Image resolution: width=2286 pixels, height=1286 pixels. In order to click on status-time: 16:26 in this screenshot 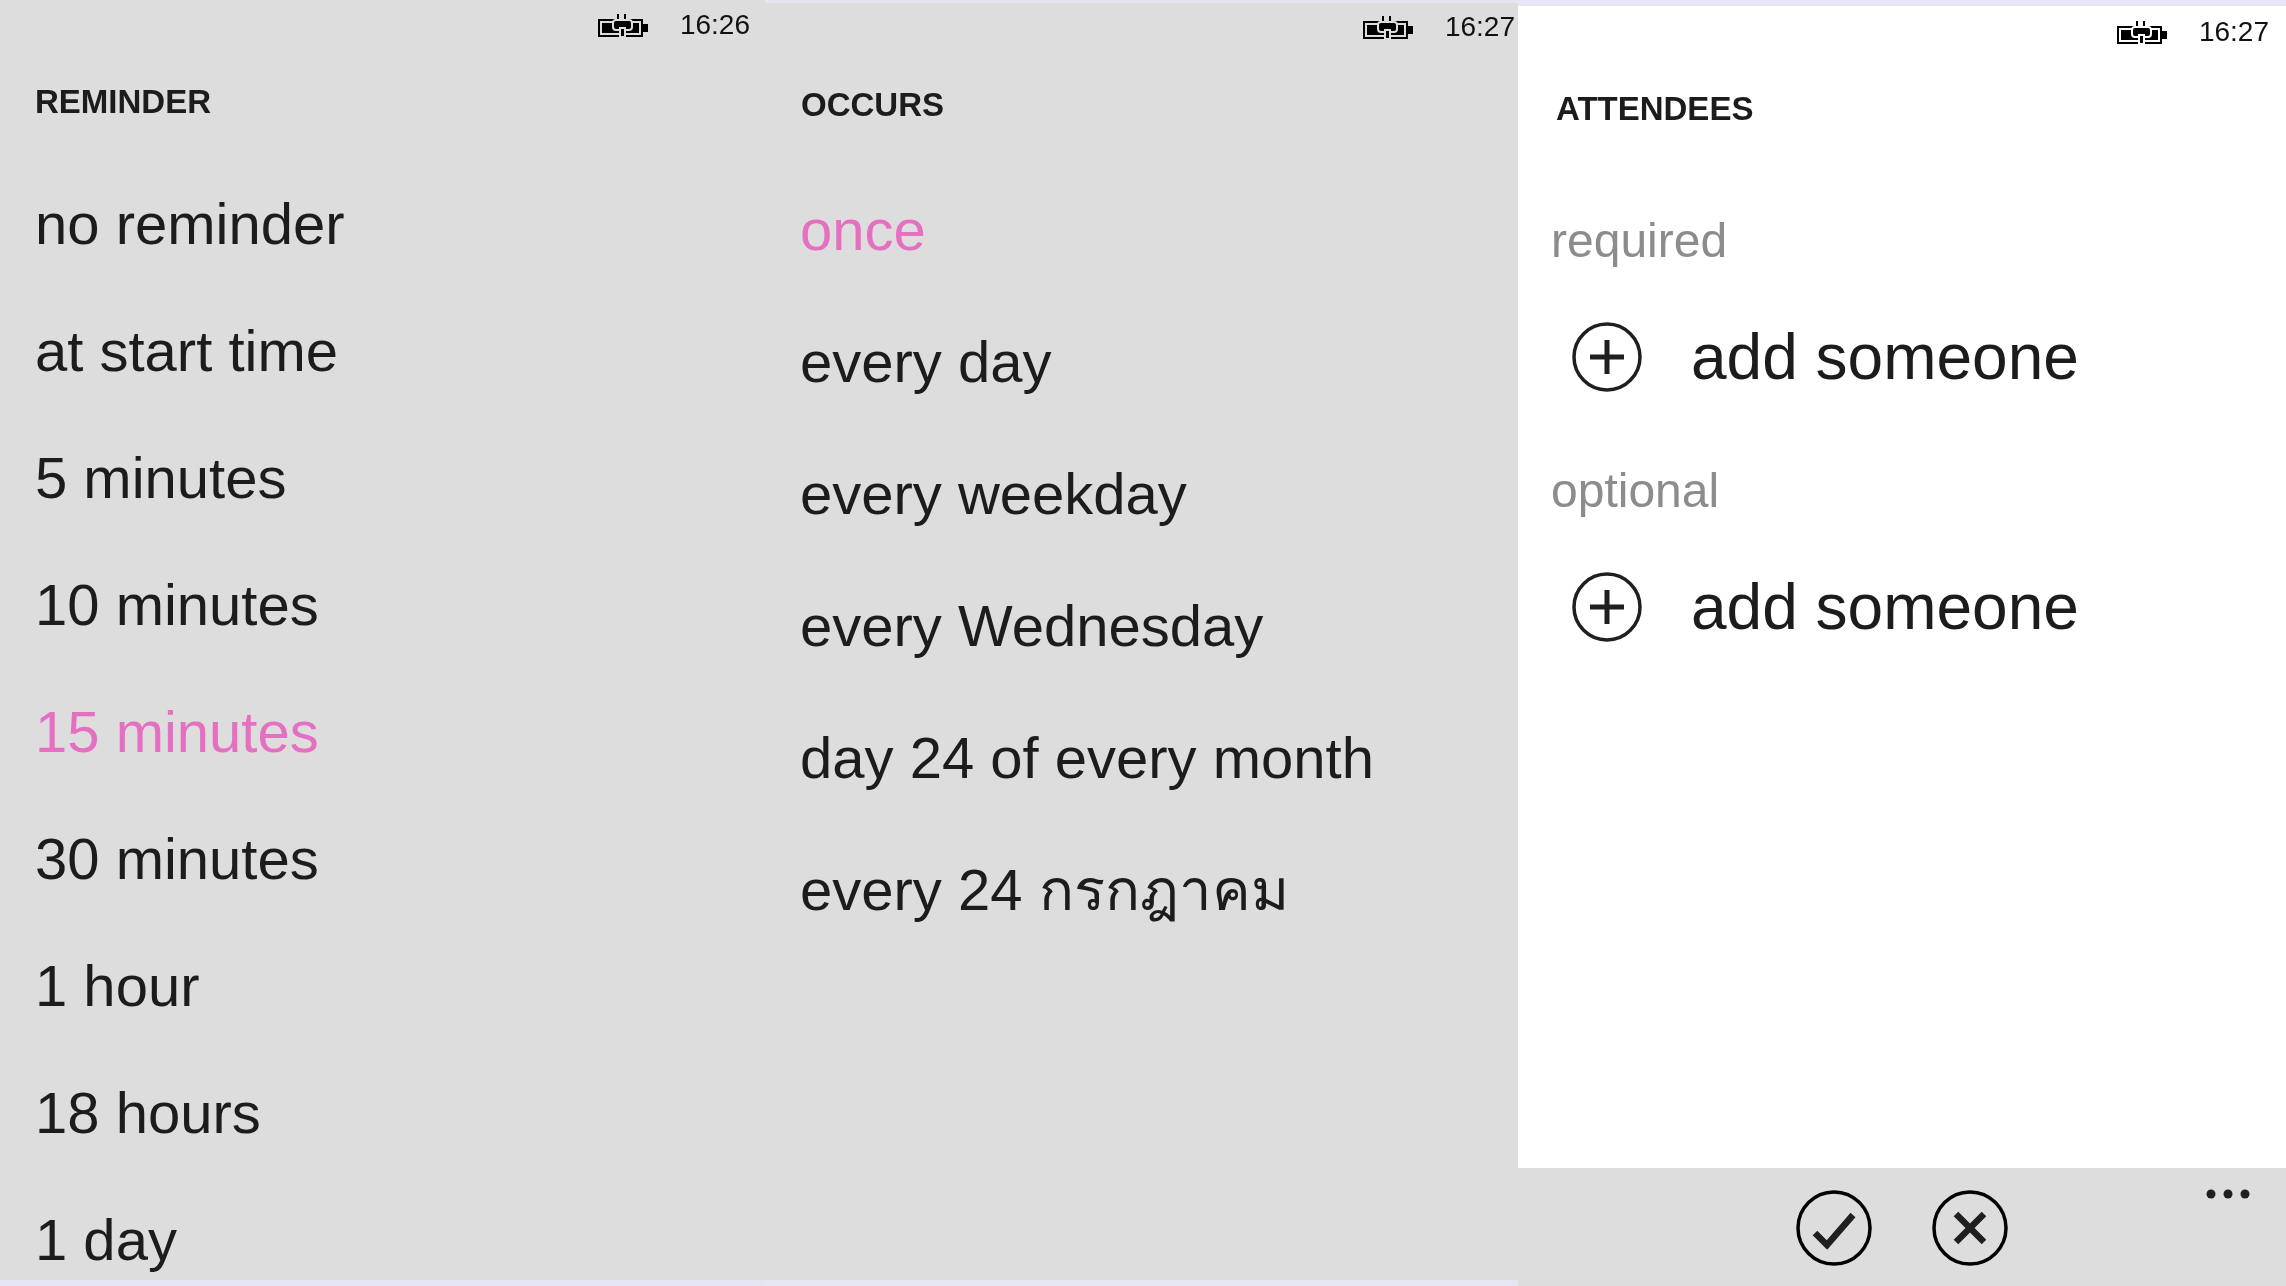, I will do `click(714, 25)`.